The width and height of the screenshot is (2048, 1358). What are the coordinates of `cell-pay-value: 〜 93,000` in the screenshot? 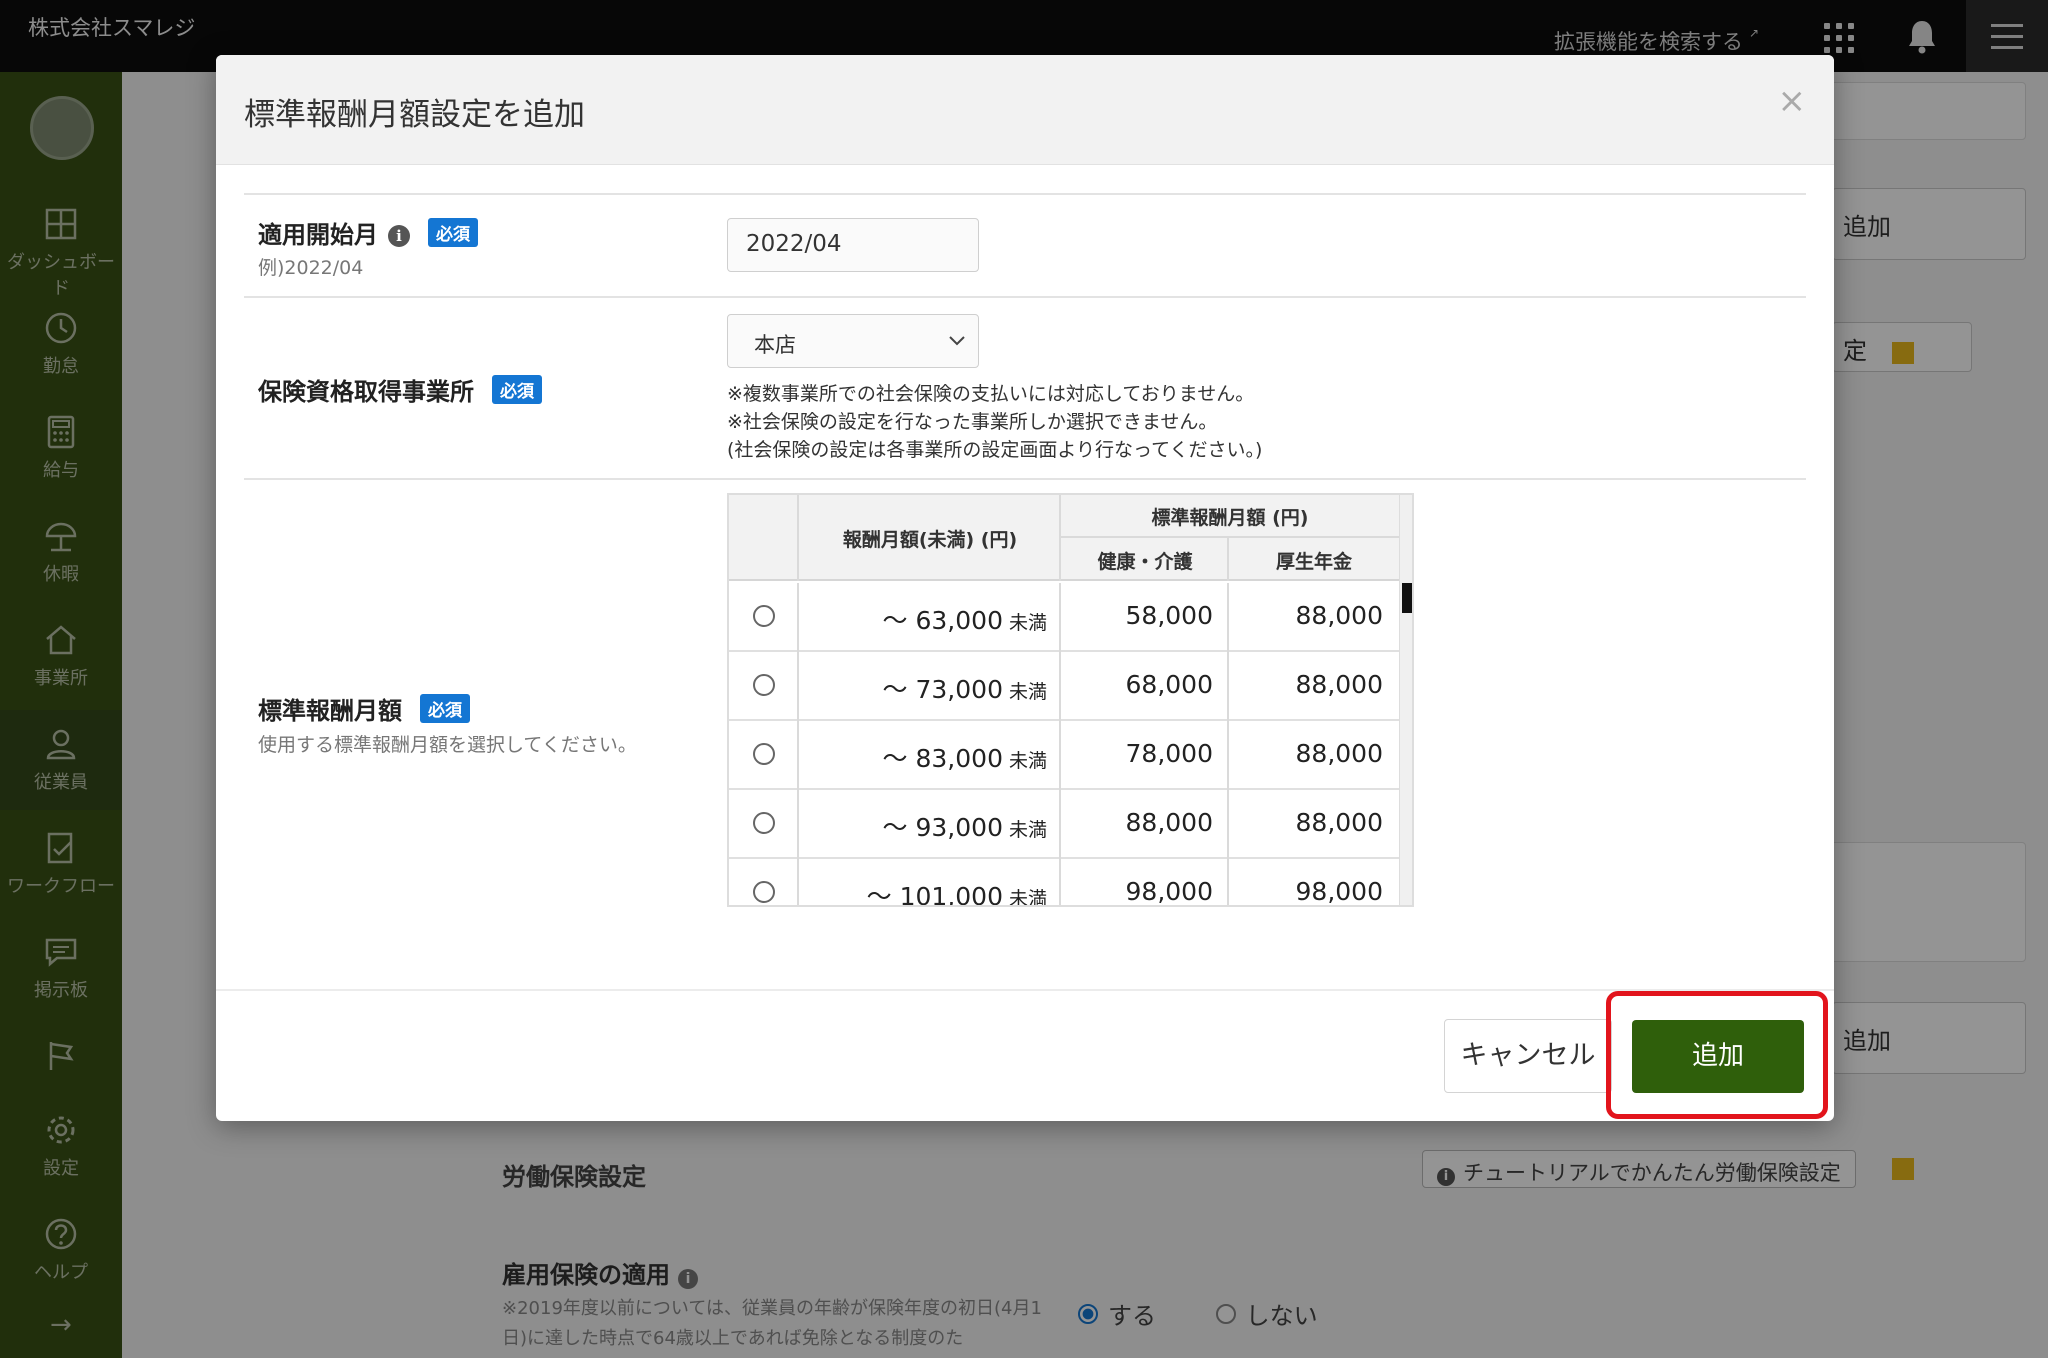 It's located at (942, 827).